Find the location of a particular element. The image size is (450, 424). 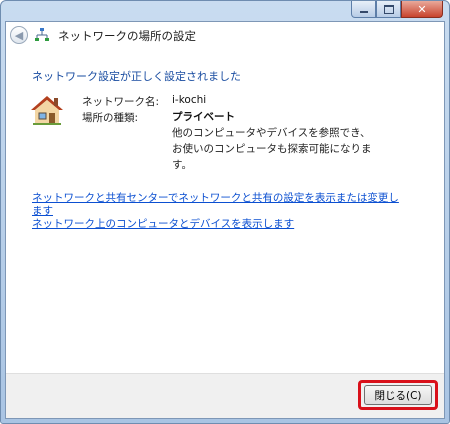

view-computers-link: ネットワーク上のコンピュータとデバイスを表示します is located at coordinates (163, 224).